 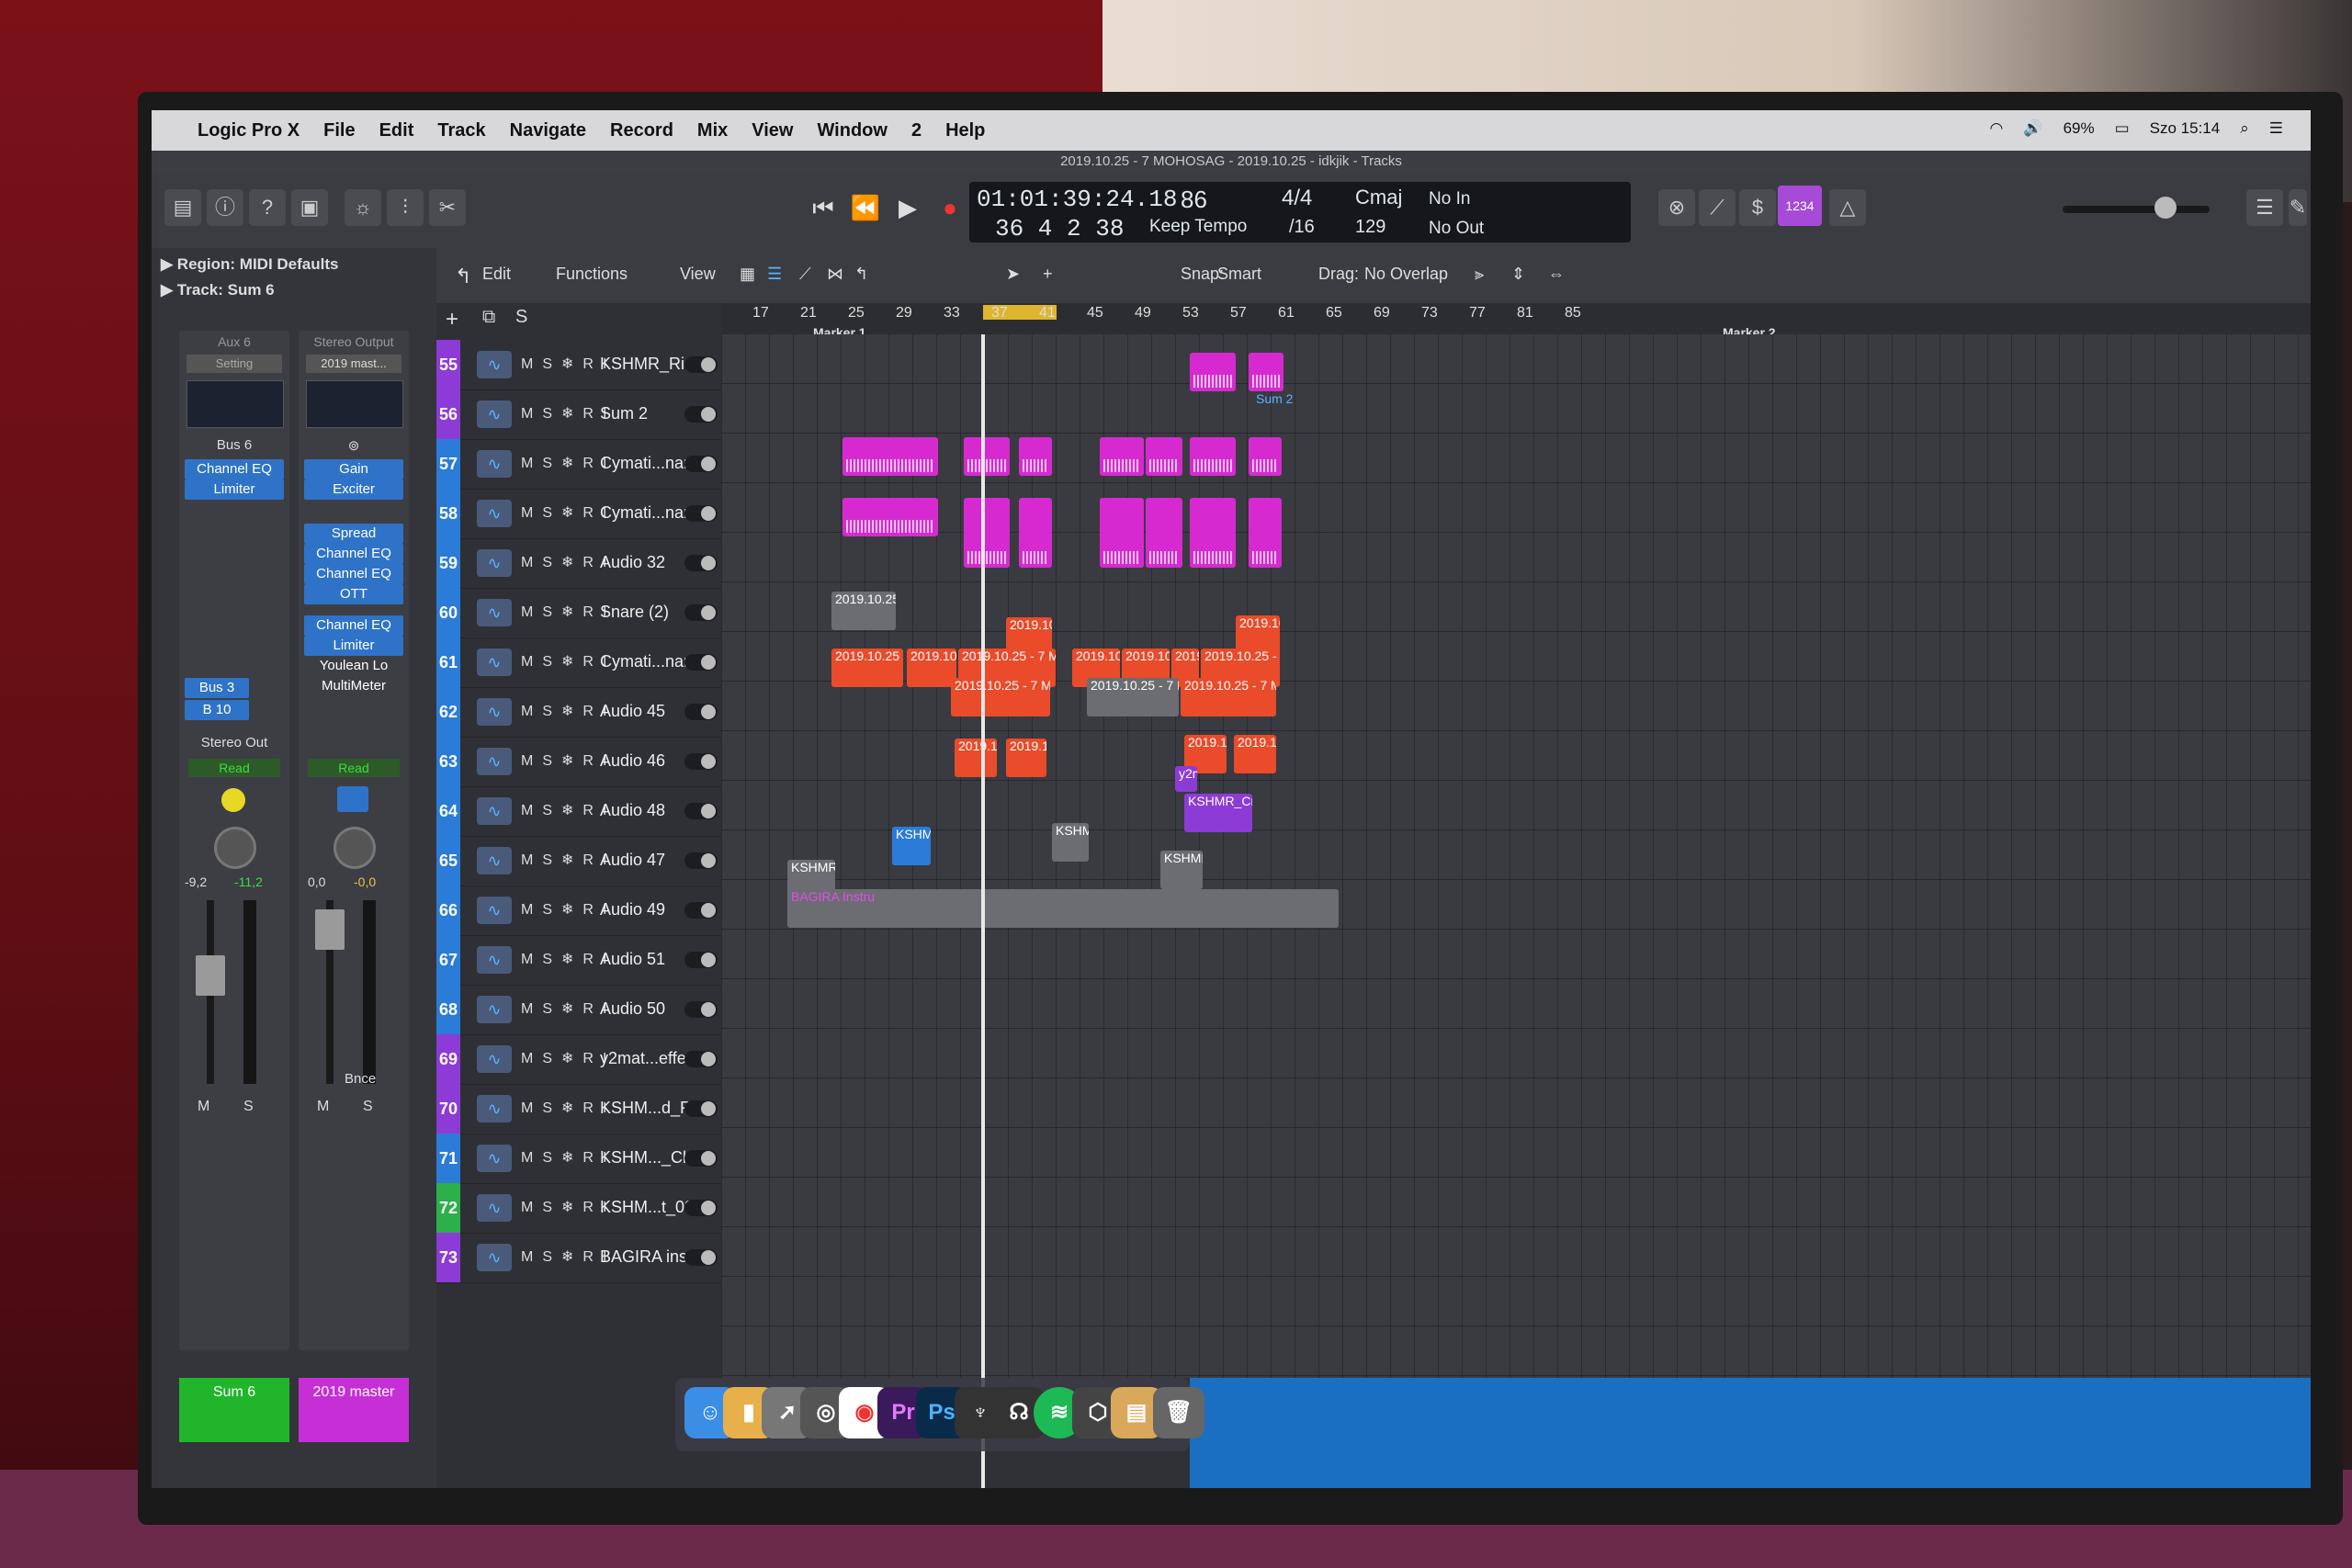 I want to click on region: KSHMR_L, so click(x=911, y=846).